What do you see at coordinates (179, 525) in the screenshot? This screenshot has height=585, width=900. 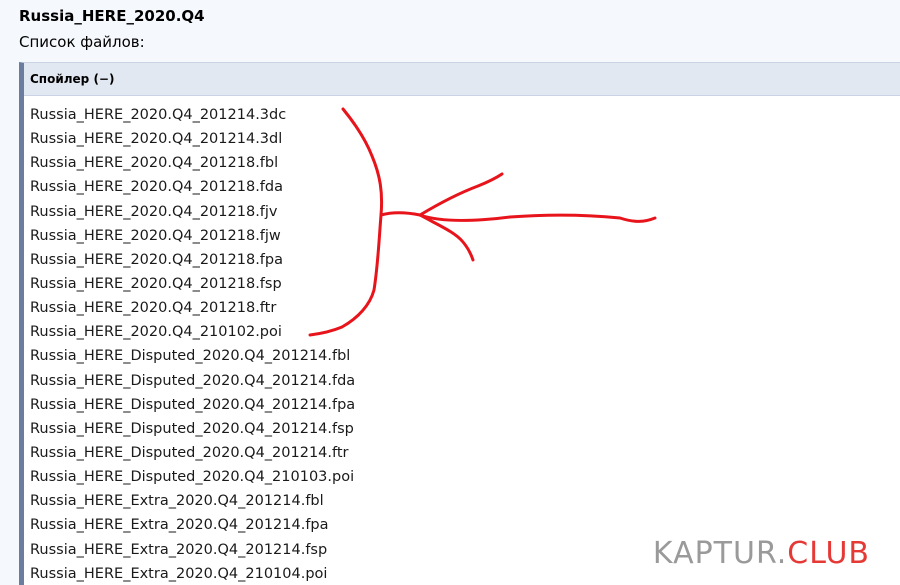 I see `file-list-item: Russia_HERE_Extra_2020.Q4_201214.fpa` at bounding box center [179, 525].